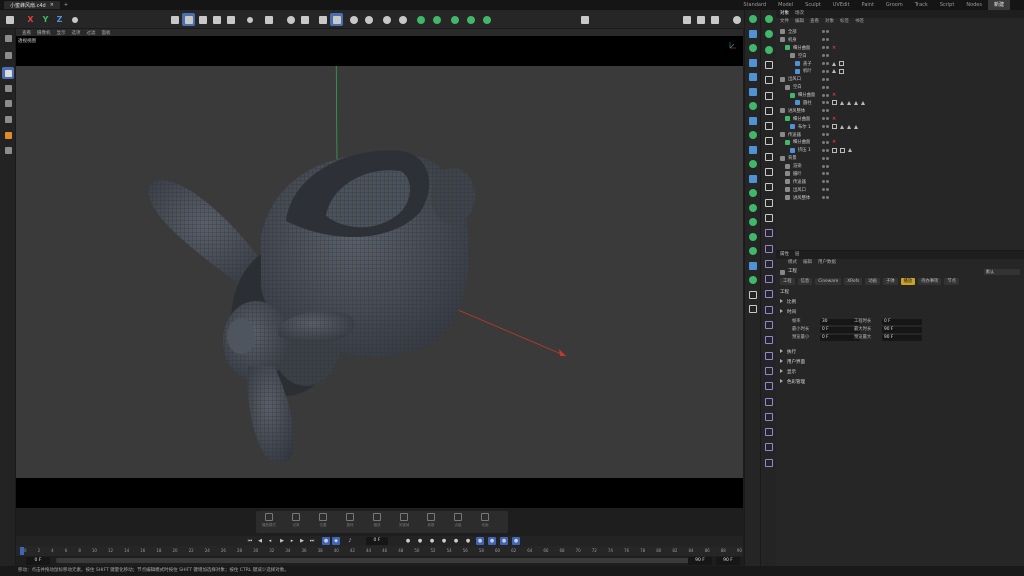  Describe the element at coordinates (900, 150) in the screenshot. I see `object-row: 挤压 1` at that location.